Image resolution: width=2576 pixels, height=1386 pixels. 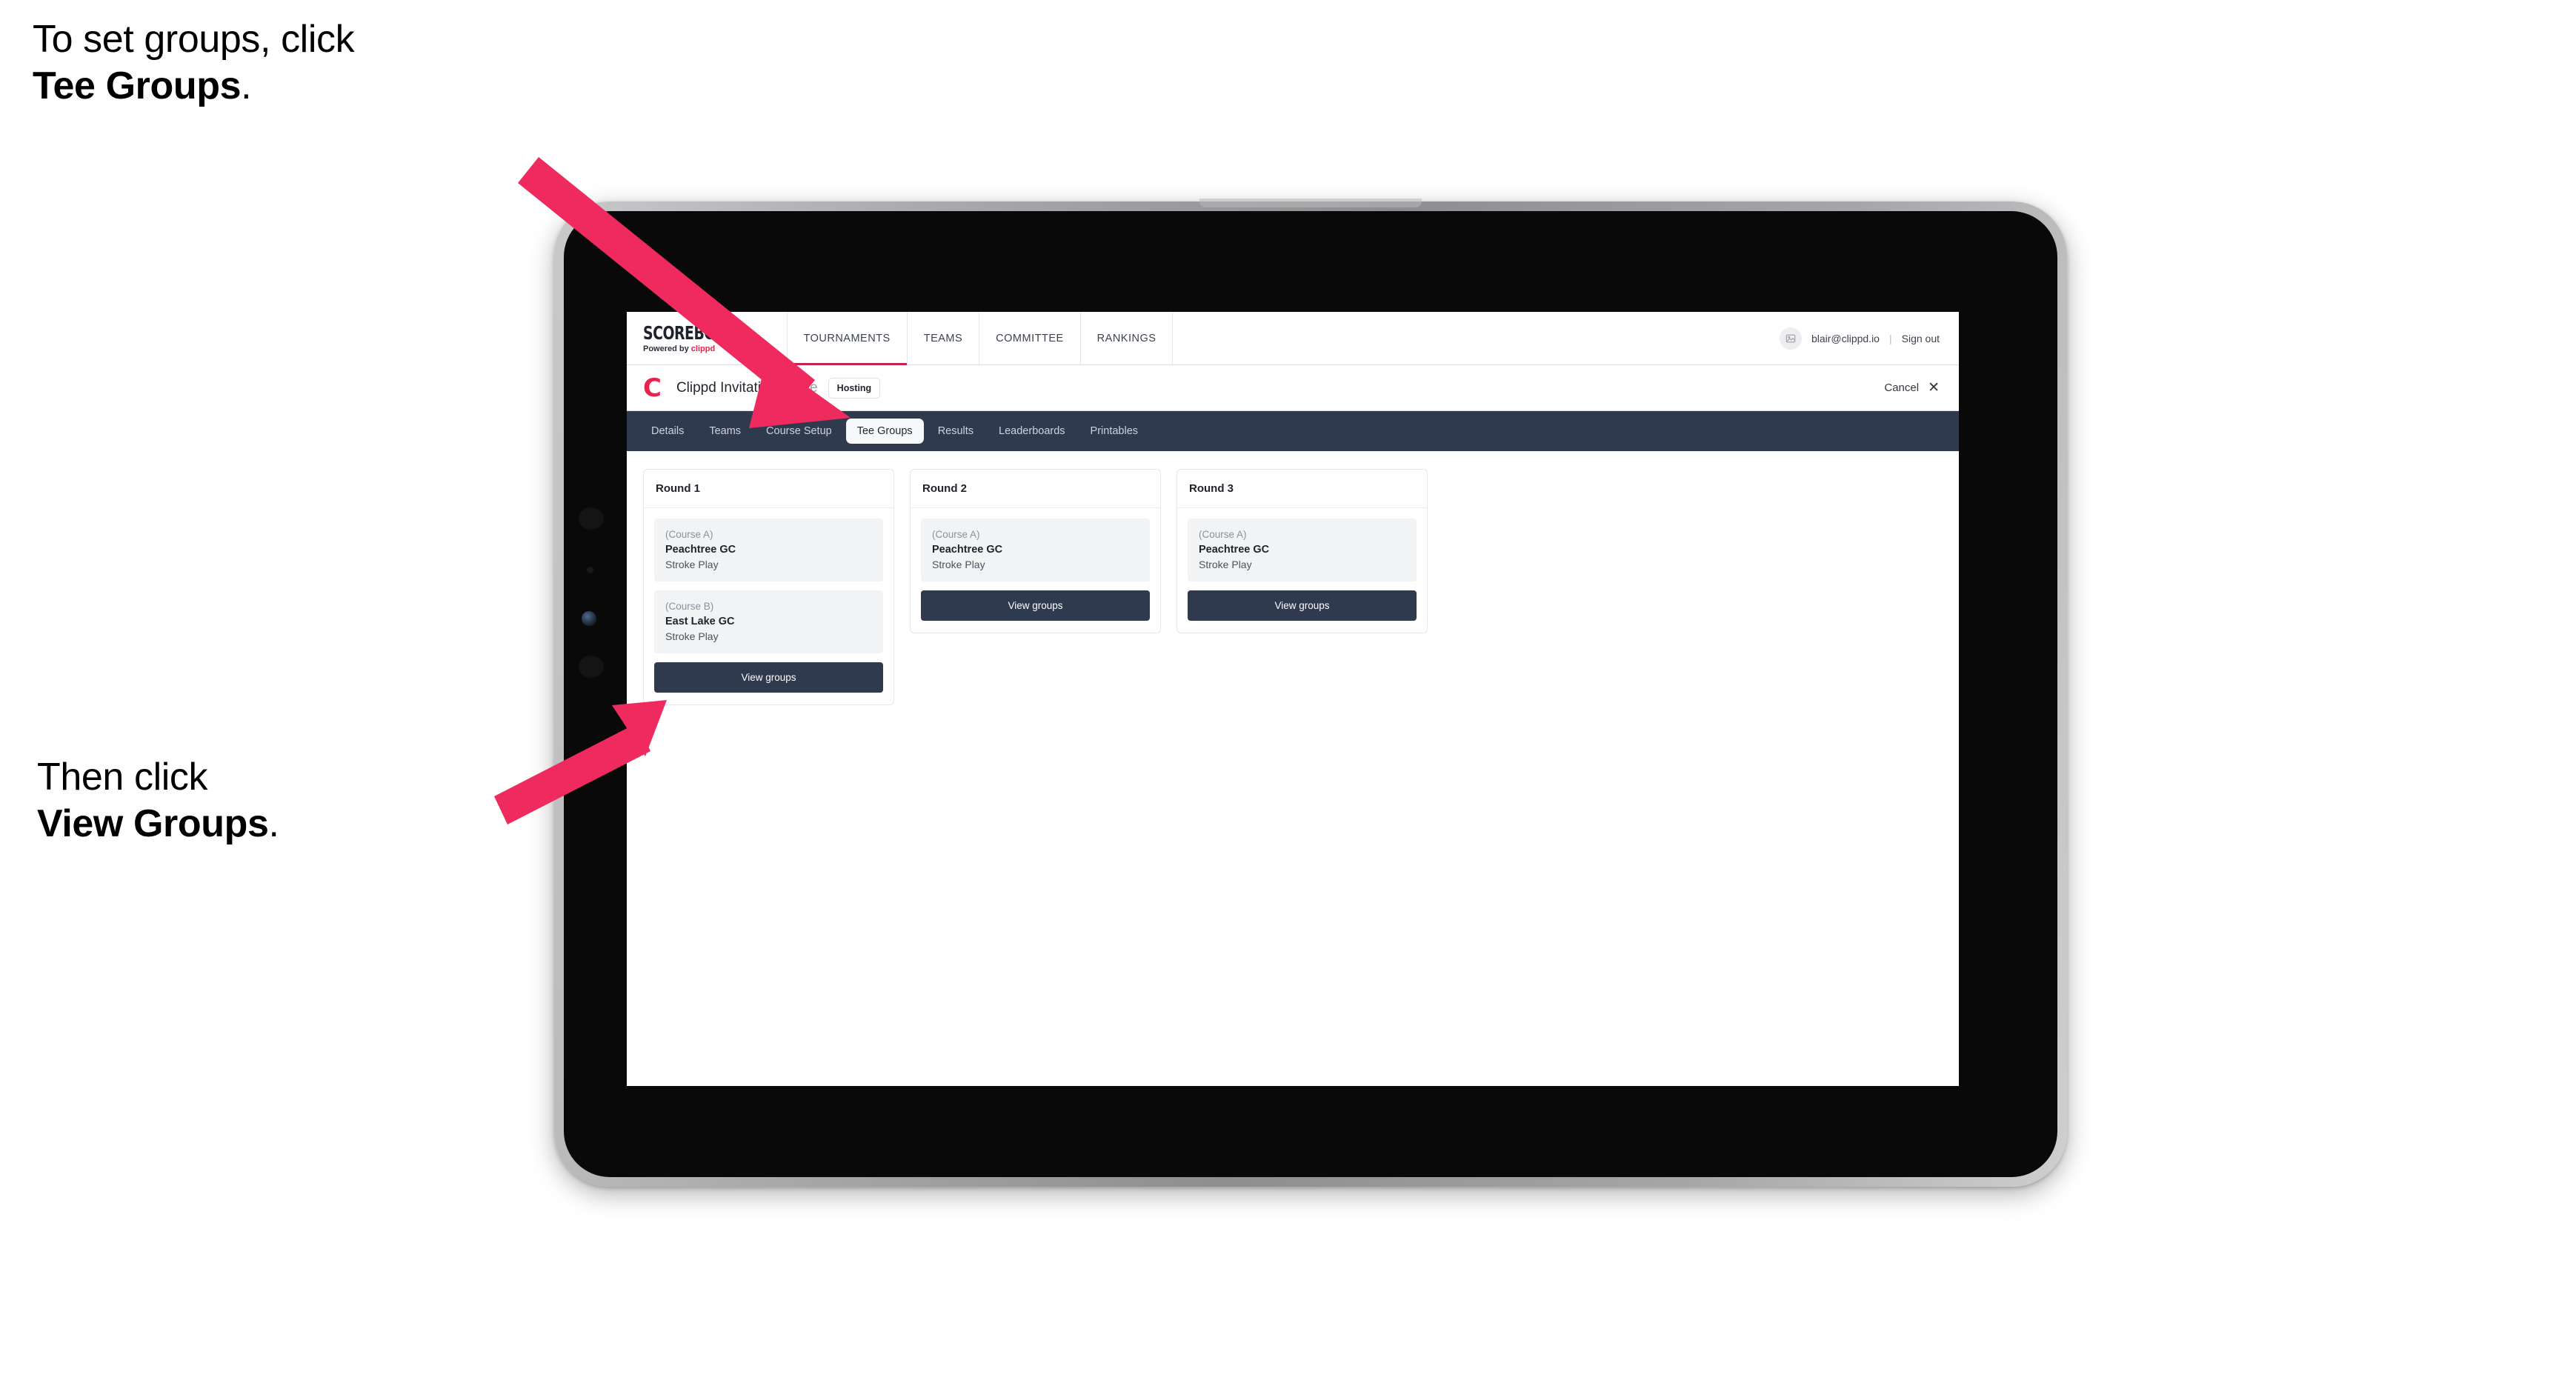 I want to click on nav-label-tournaments: TOURNAMENTS, so click(x=847, y=338).